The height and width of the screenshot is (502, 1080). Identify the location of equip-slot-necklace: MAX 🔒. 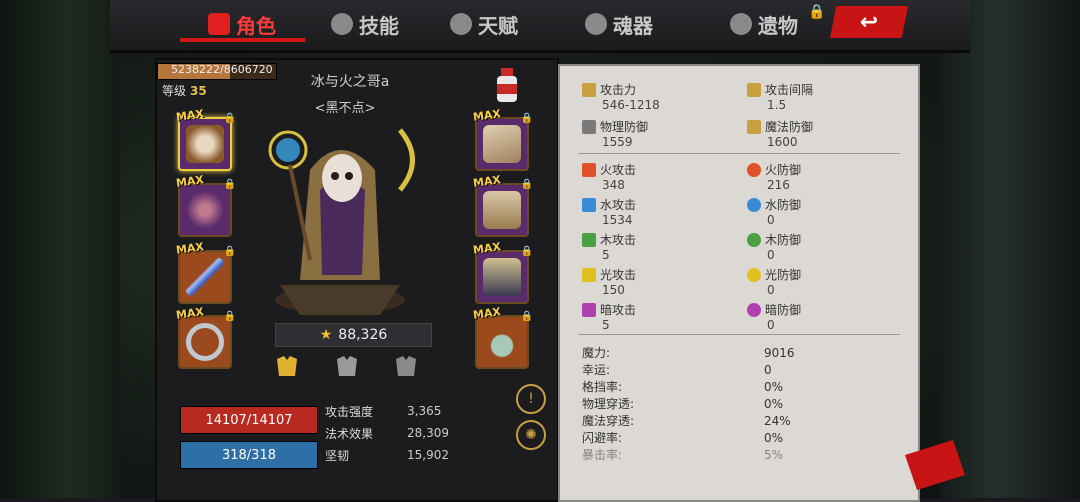
(502, 337).